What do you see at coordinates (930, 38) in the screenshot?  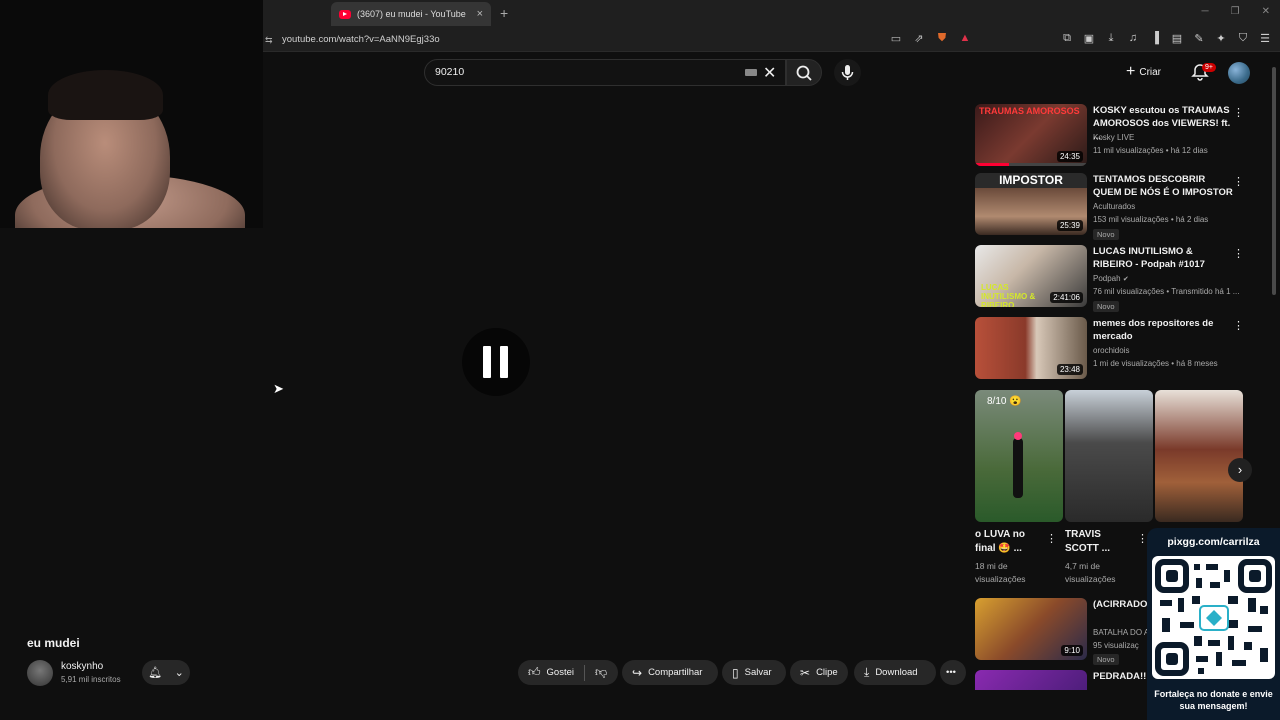 I see `address-bar-actions: ▭ ⇗ ⛊ ▲` at bounding box center [930, 38].